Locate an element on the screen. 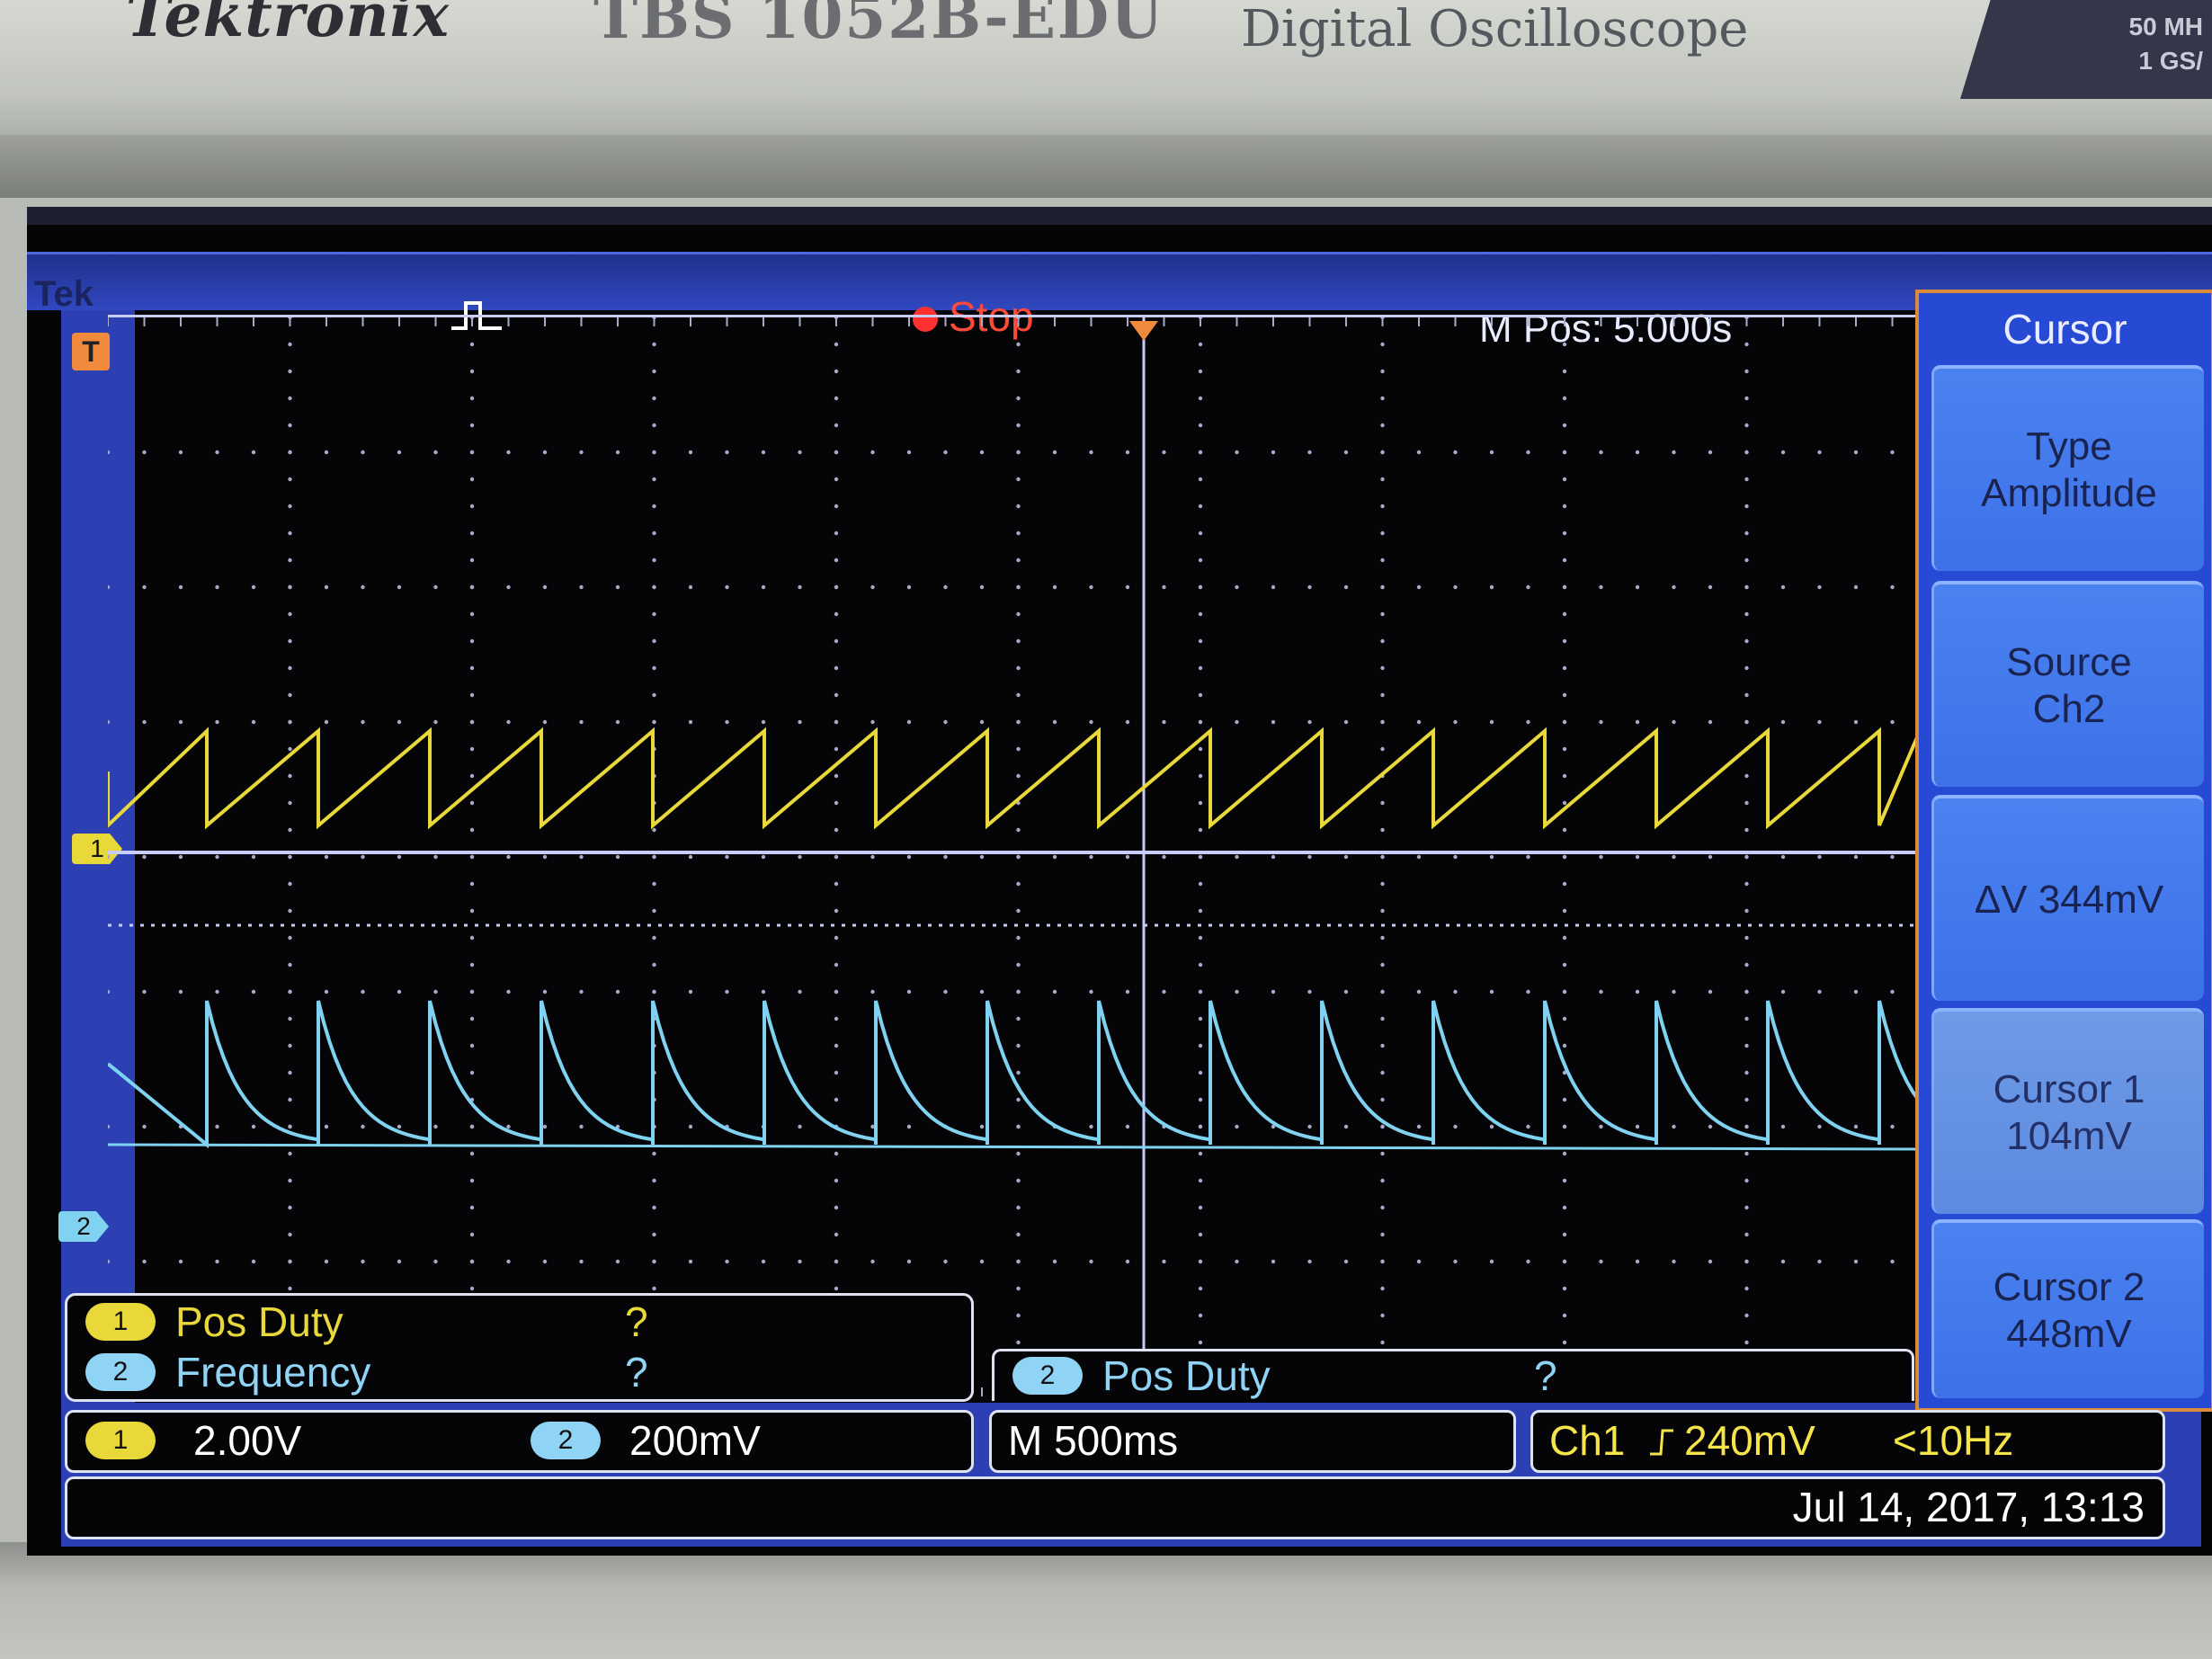 Image resolution: width=2212 pixels, height=1659 pixels. timebase-readout: M 500ms is located at coordinates (1252, 1441).